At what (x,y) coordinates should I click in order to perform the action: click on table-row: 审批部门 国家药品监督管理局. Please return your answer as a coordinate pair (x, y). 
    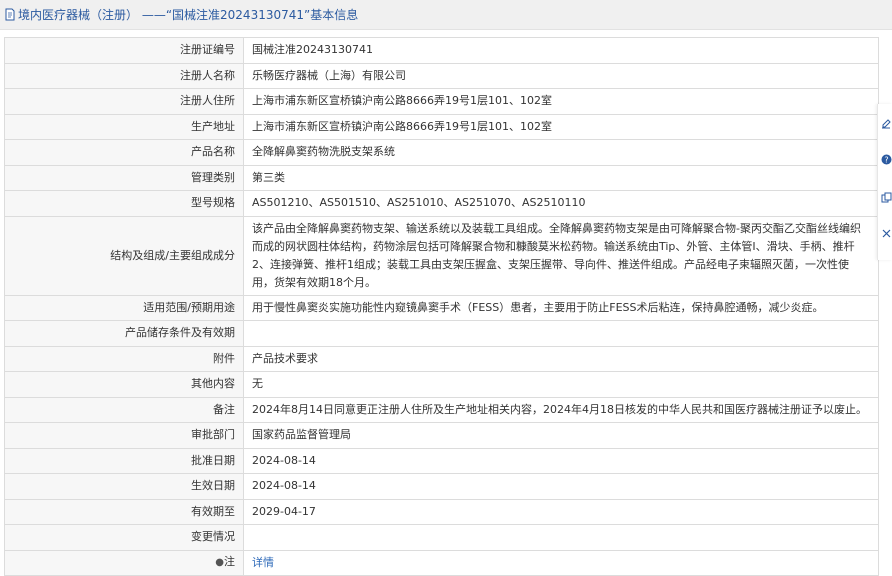
    Looking at the image, I should click on (441, 435).